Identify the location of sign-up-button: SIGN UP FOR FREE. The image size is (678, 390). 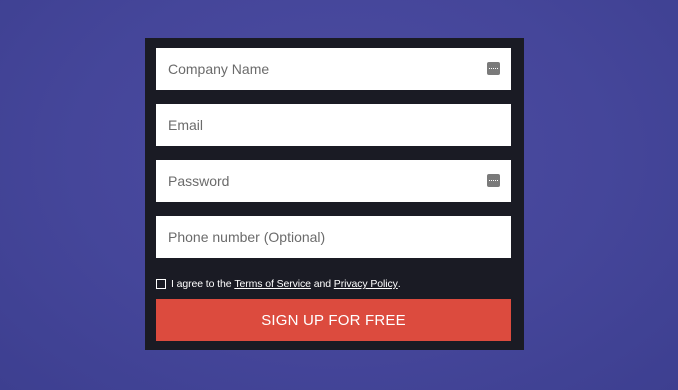
(333, 320).